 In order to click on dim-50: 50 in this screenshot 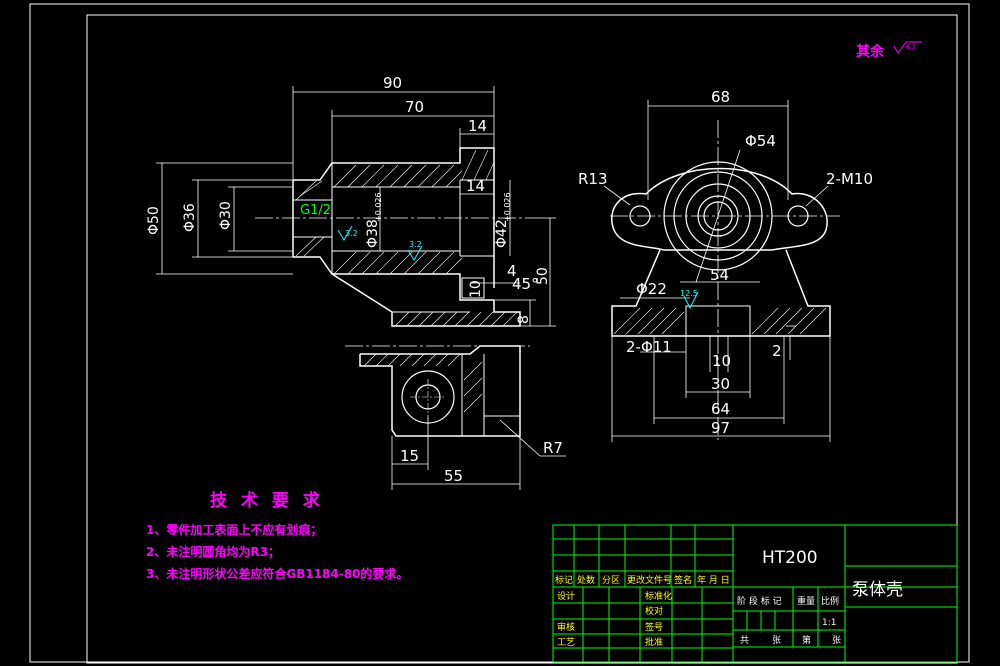, I will do `click(543, 276)`.